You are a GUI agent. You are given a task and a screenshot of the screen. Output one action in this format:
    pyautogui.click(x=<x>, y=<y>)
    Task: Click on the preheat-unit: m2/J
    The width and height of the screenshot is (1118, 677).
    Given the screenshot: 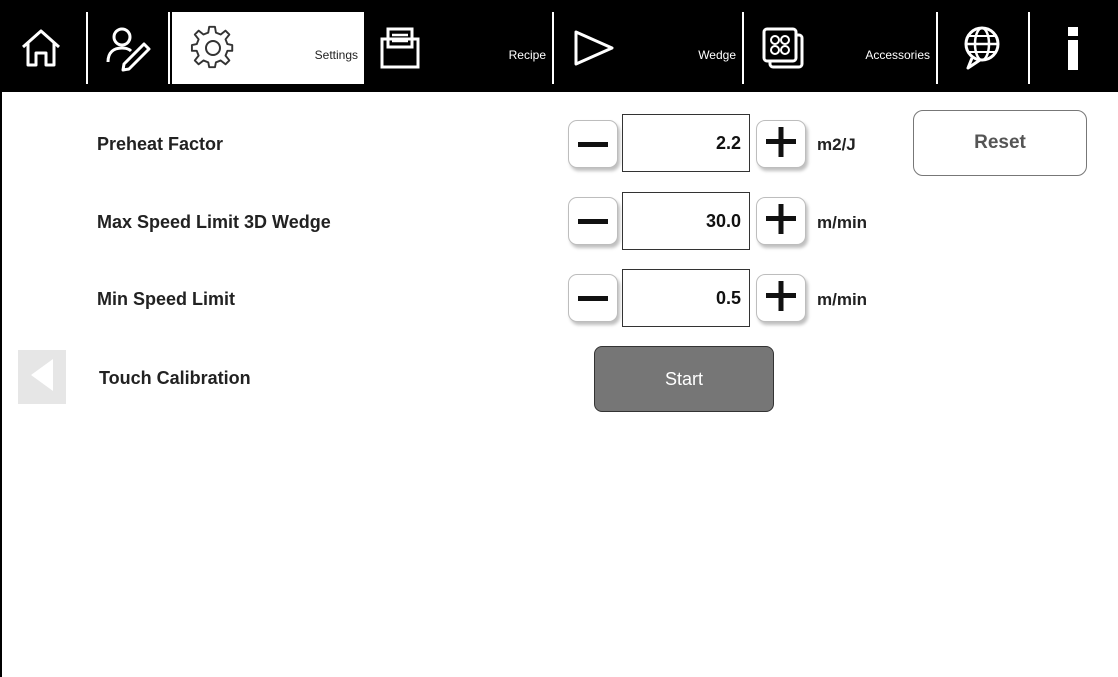 What is the action you would take?
    pyautogui.click(x=836, y=144)
    